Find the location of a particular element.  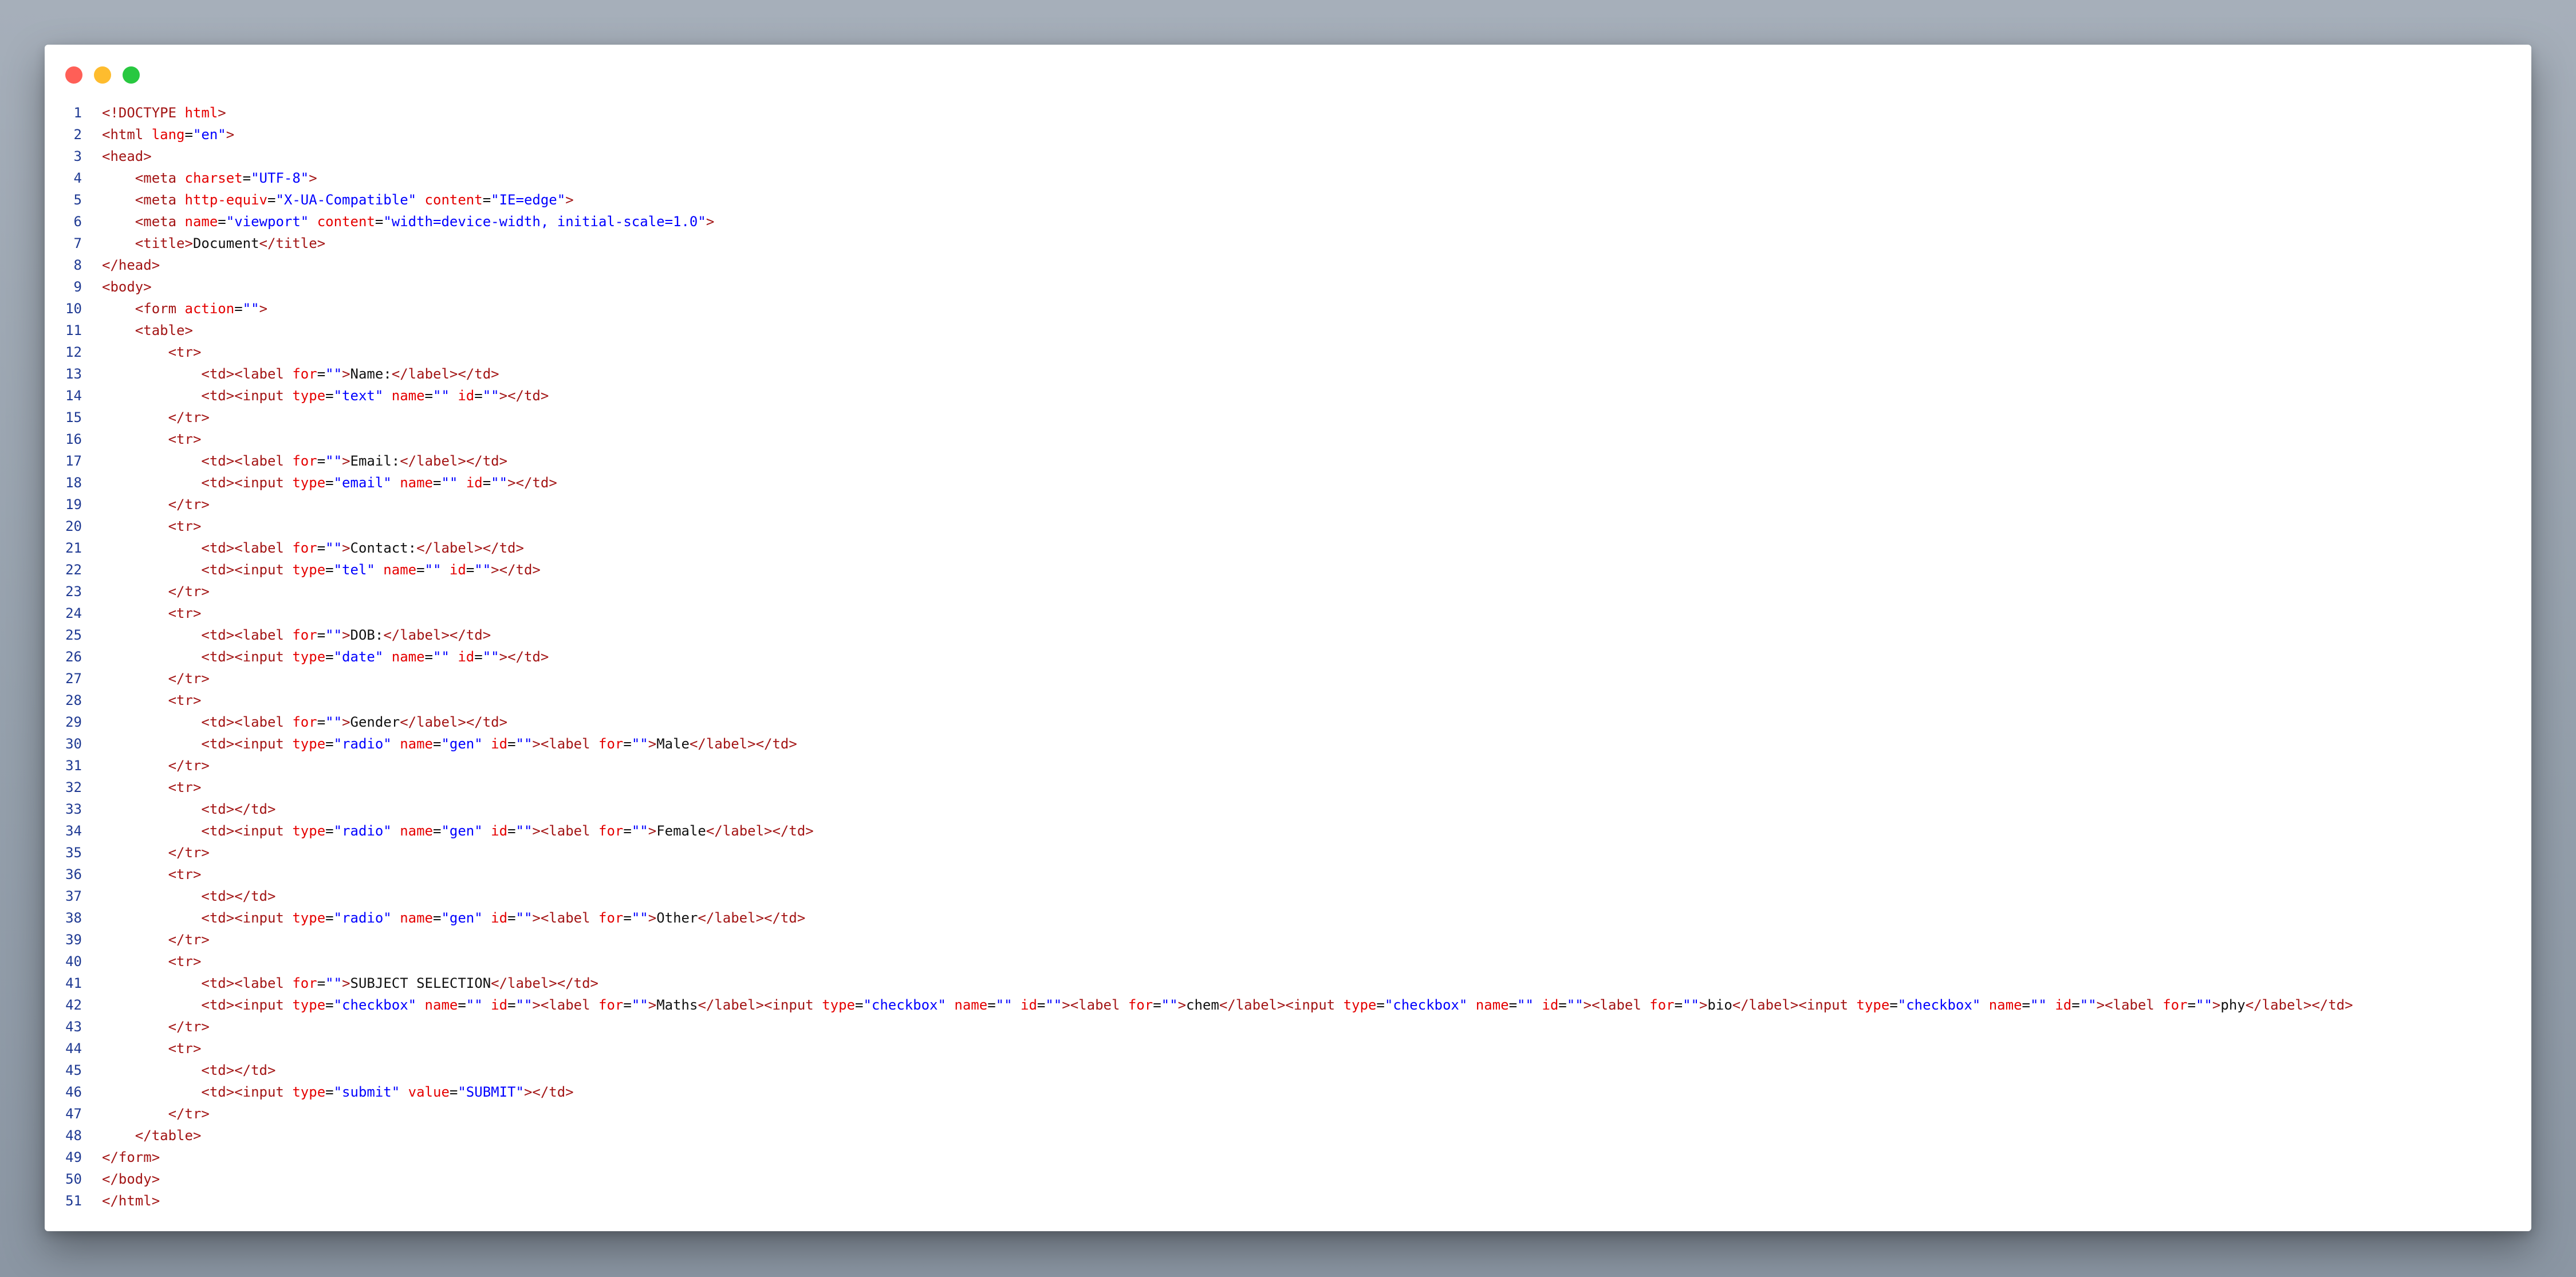

code-value-token: "gen" is located at coordinates (462, 918).